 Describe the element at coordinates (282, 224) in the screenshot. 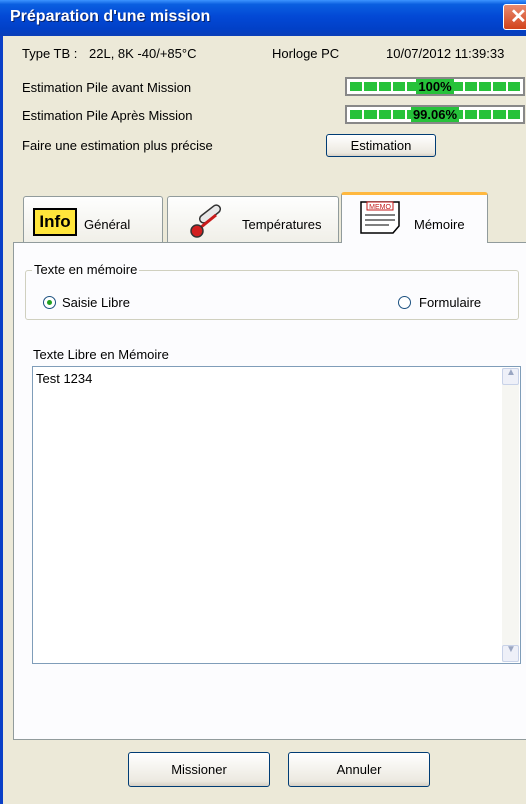

I see `tab-temperatures-label: Températures` at that location.